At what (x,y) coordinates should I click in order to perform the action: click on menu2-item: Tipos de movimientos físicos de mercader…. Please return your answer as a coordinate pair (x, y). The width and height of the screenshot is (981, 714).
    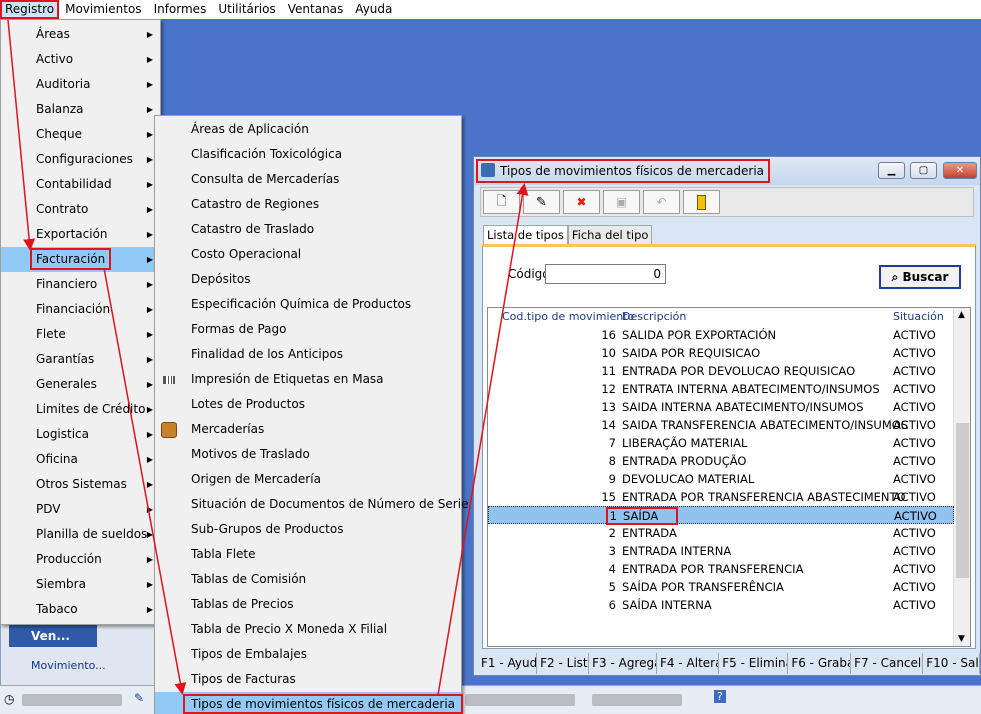
    Looking at the image, I should click on (309, 703).